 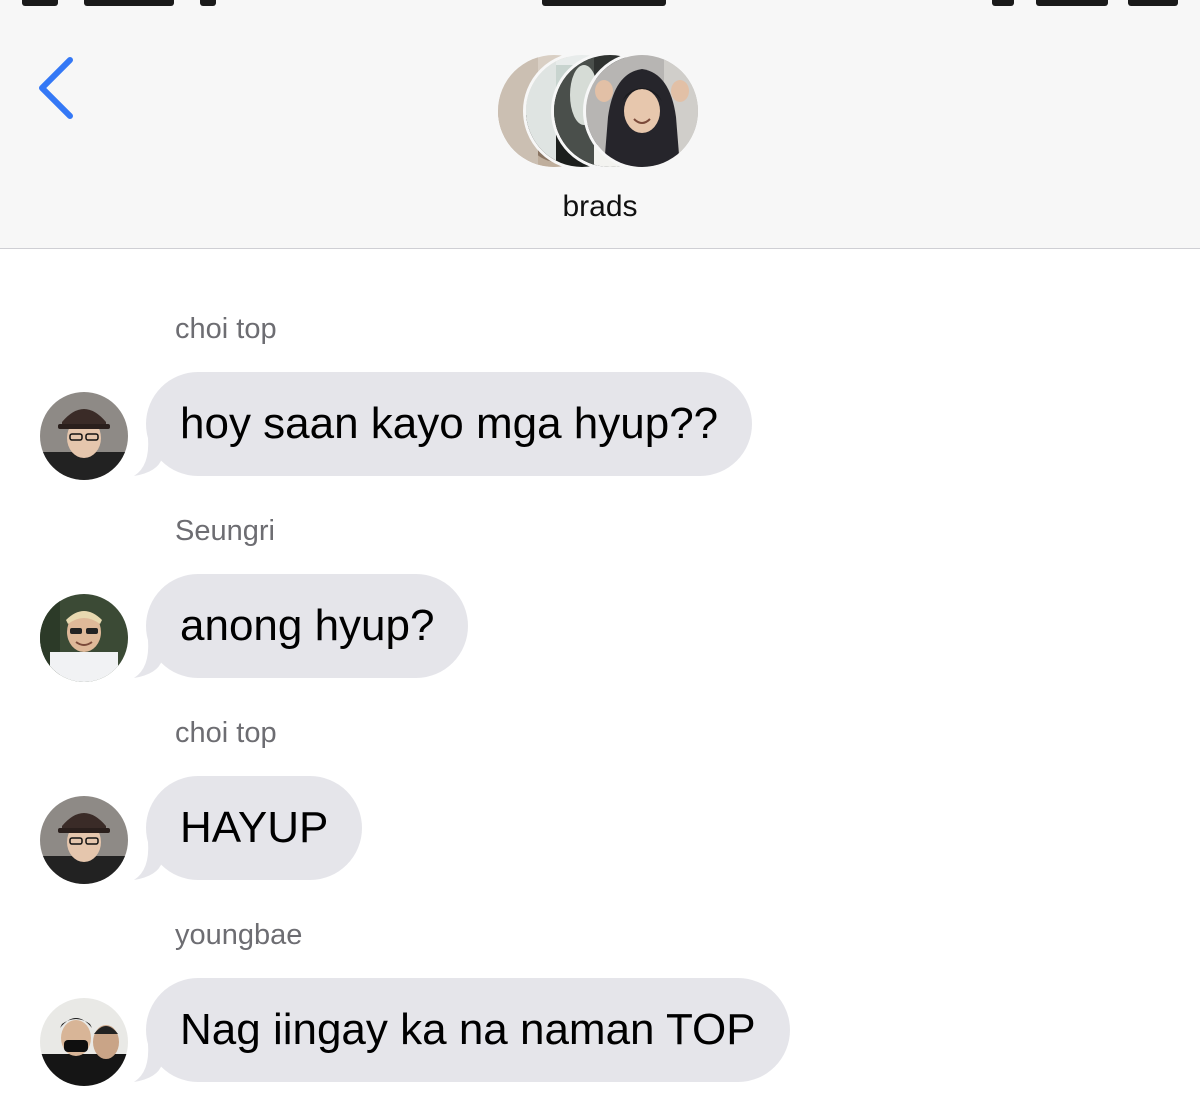 I want to click on wifi-icon, so click(x=208, y=3).